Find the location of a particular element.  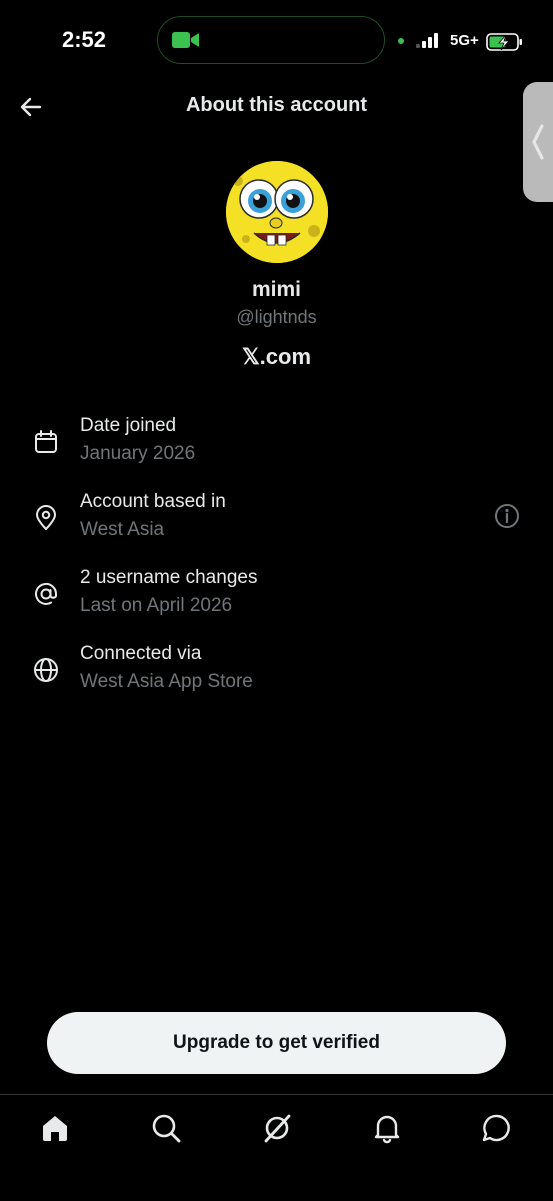

info-label: Account based in is located at coordinates (153, 501).